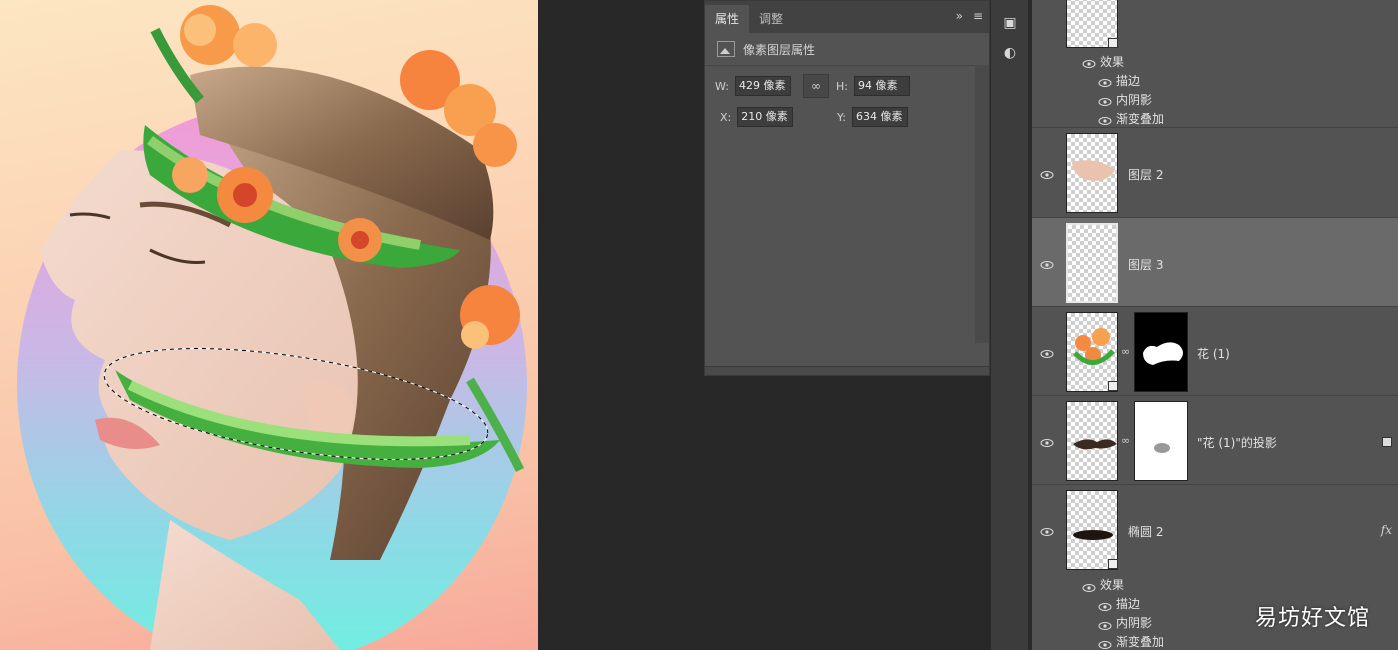 The image size is (1398, 650). I want to click on pixel-layer-icon, so click(726, 49).